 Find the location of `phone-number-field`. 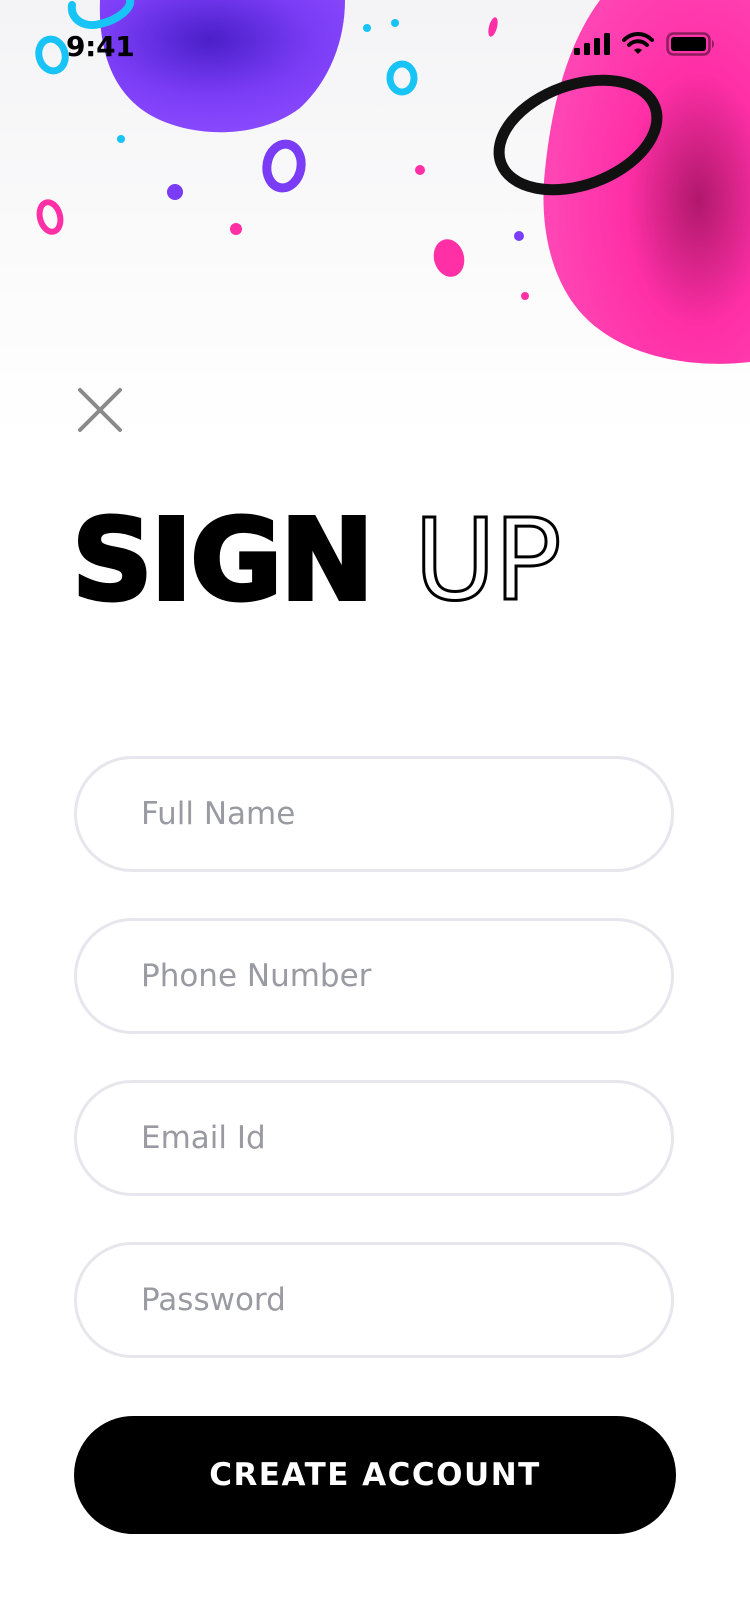

phone-number-field is located at coordinates (374, 976).